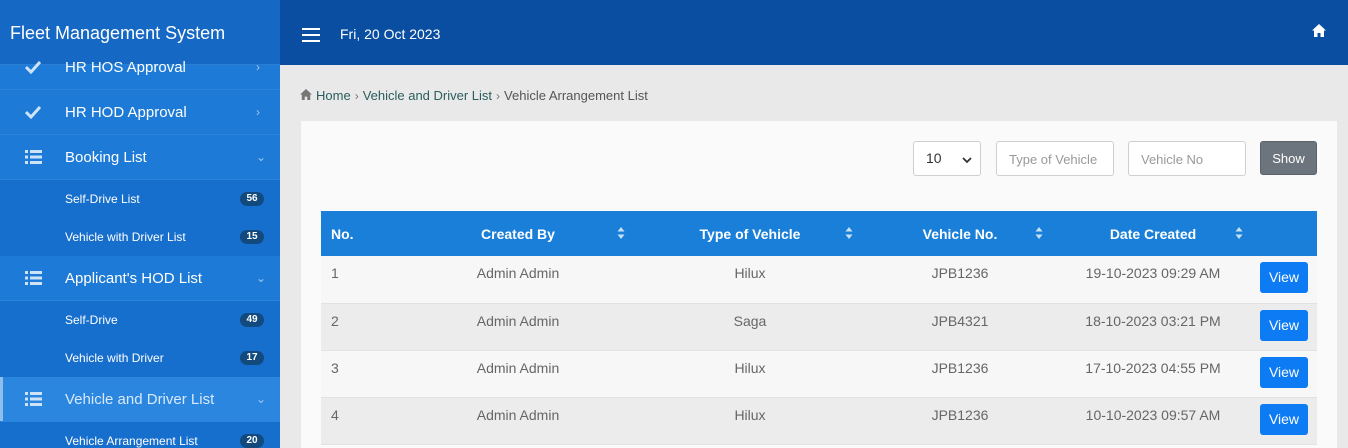 The width and height of the screenshot is (1348, 448). Describe the element at coordinates (252, 320) in the screenshot. I see `count-badge: 49` at that location.